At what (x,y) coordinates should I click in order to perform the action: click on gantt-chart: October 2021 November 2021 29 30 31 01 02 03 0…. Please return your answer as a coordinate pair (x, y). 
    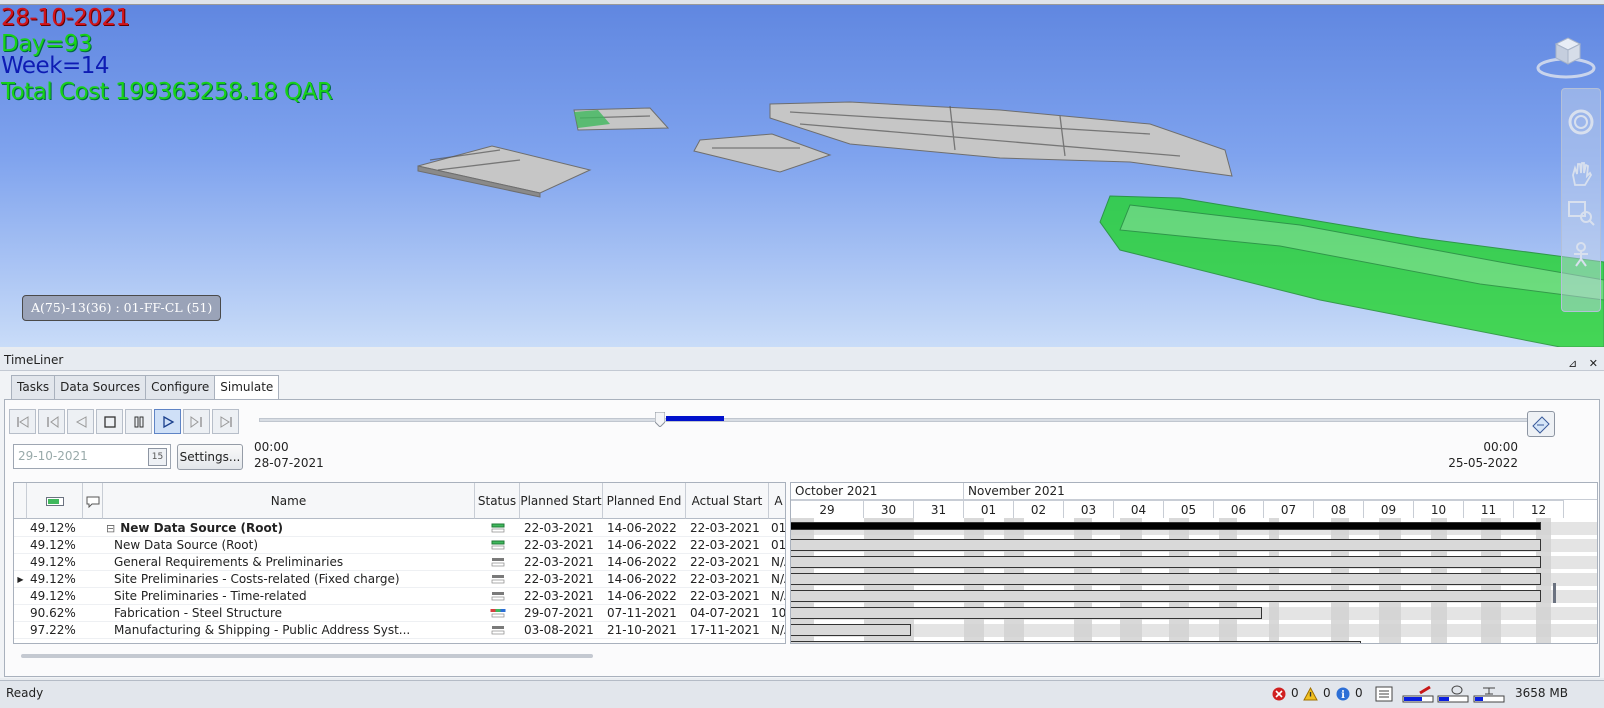
    Looking at the image, I should click on (1194, 563).